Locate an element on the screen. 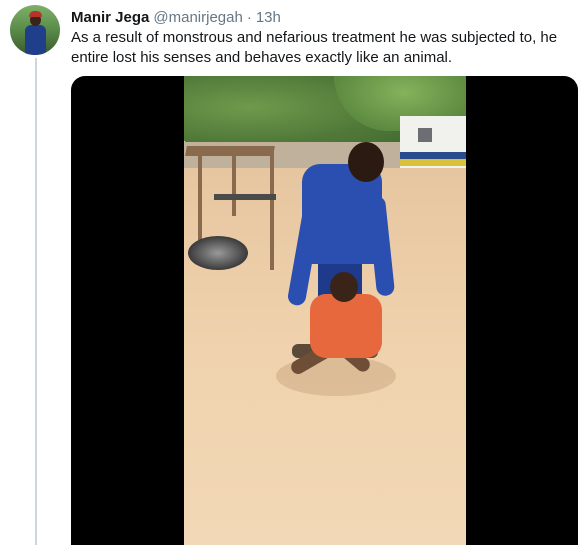 Image resolution: width=585 pixels, height=545 pixels. avatar is located at coordinates (35, 30).